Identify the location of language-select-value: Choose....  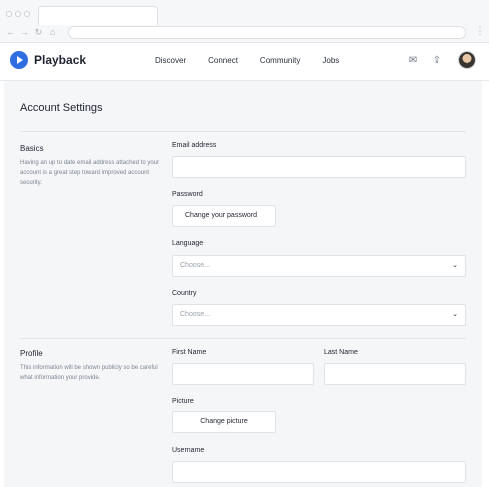
(195, 265).